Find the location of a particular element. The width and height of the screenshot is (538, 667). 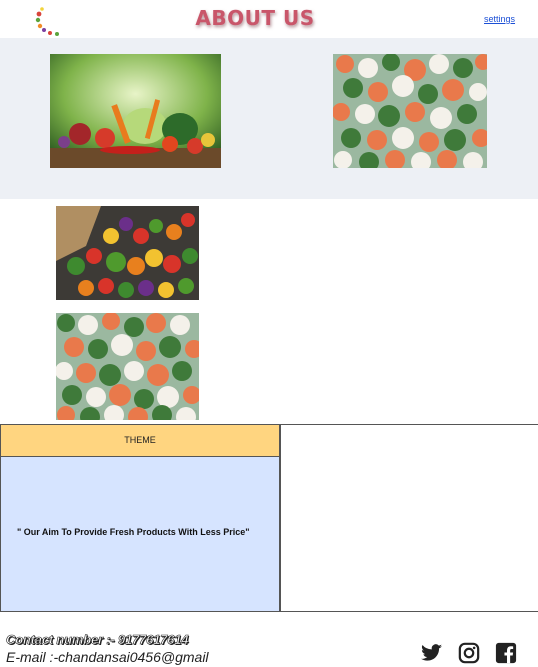

theme-empty-cell is located at coordinates (409, 518).